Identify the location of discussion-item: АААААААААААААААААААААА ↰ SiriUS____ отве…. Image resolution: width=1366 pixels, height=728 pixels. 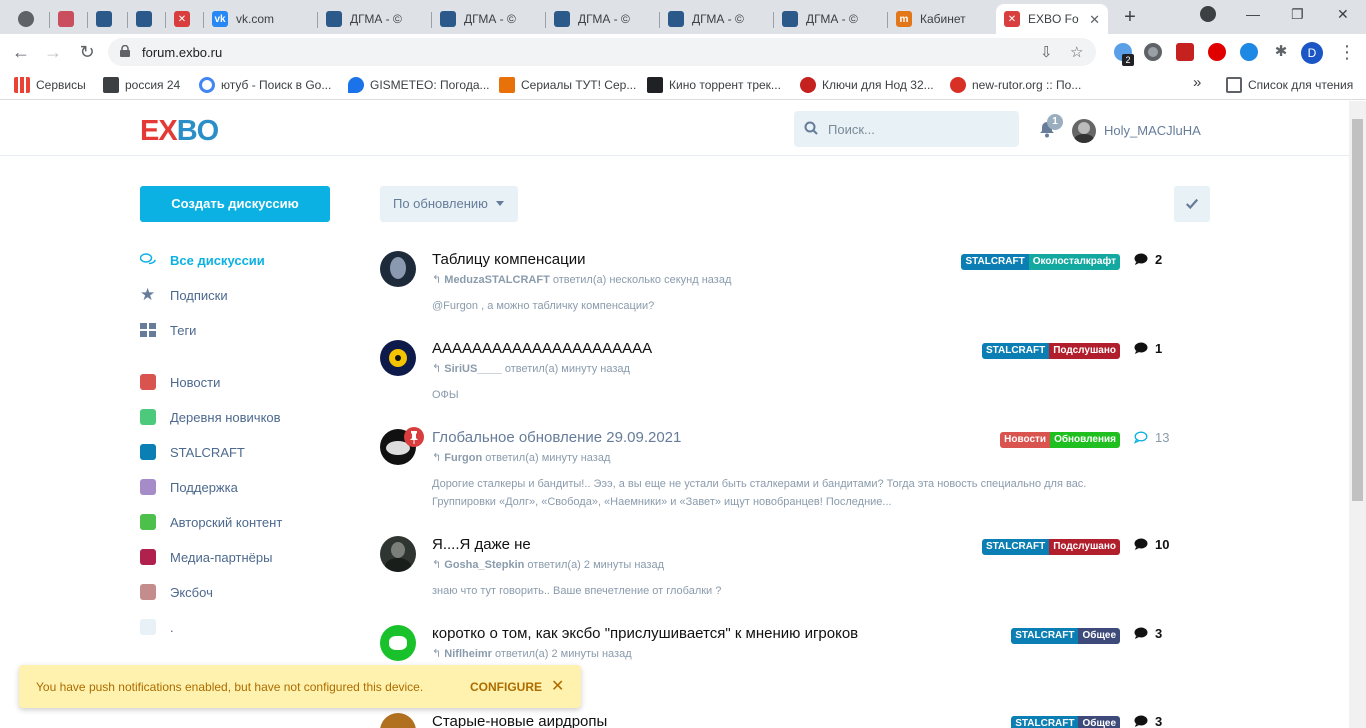
(780, 375).